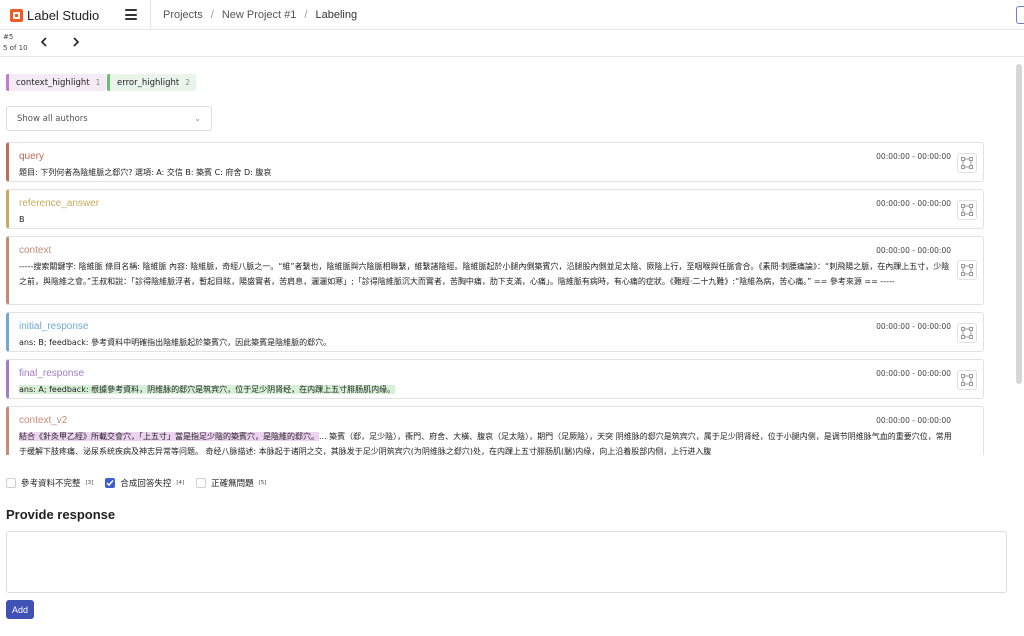 This screenshot has height=636, width=1024. Describe the element at coordinates (148, 82) in the screenshot. I see `label-name: error_highlight` at that location.